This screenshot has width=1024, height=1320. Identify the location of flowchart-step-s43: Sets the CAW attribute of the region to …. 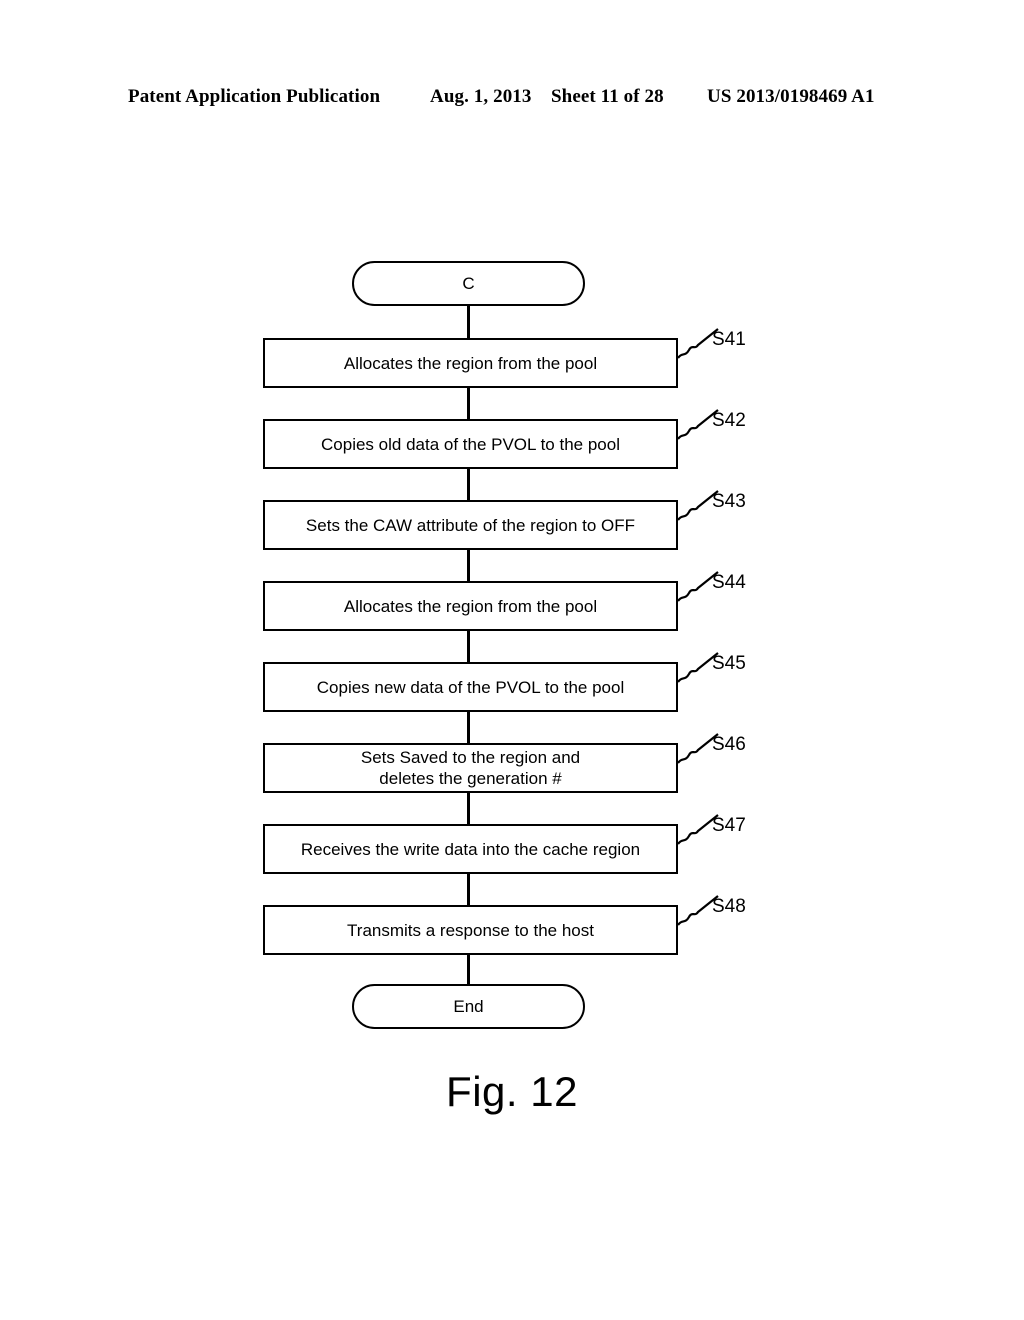
(470, 525).